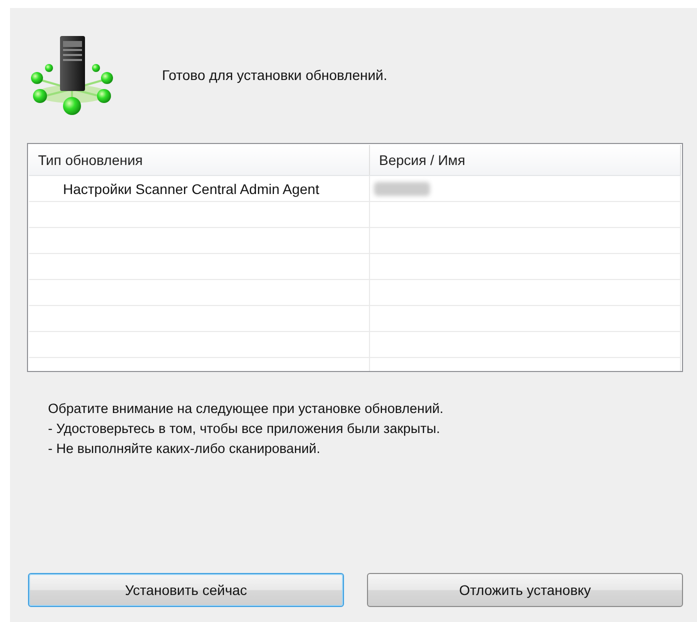  What do you see at coordinates (246, 409) in the screenshot?
I see `note-text: Обратите внимание на следующее при установке обновлений.` at bounding box center [246, 409].